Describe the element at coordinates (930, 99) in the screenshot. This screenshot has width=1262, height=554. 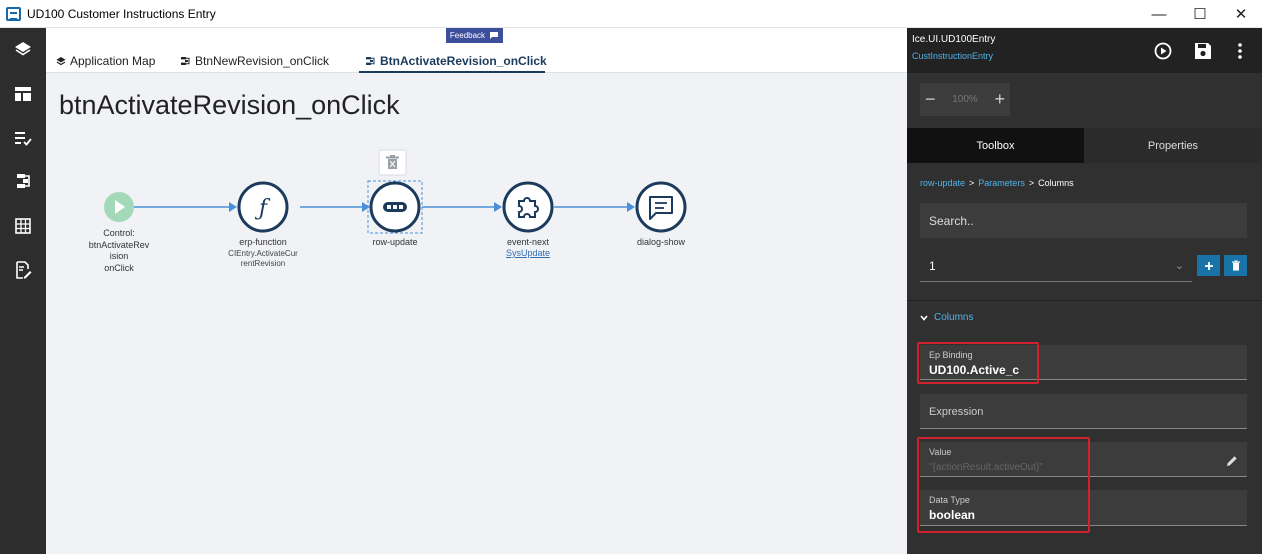
I see `zoom-out-button: −` at that location.